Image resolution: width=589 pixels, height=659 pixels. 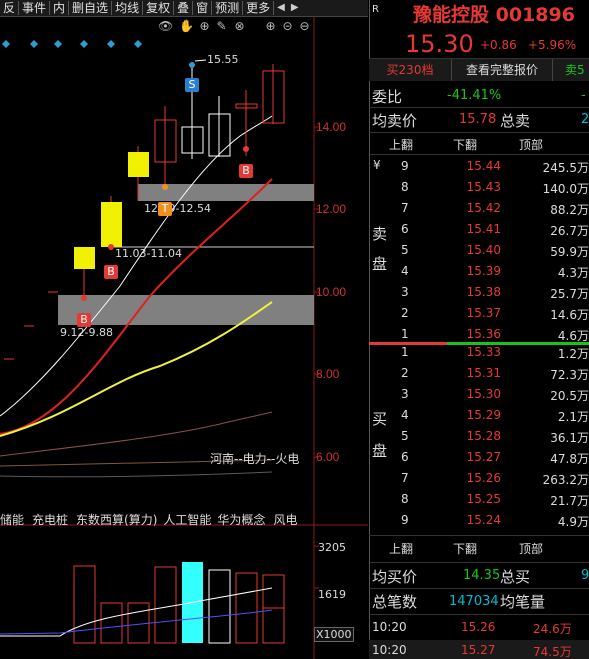 I want to click on ask-row: 5 15.40 59.9万, so click(x=479, y=250).